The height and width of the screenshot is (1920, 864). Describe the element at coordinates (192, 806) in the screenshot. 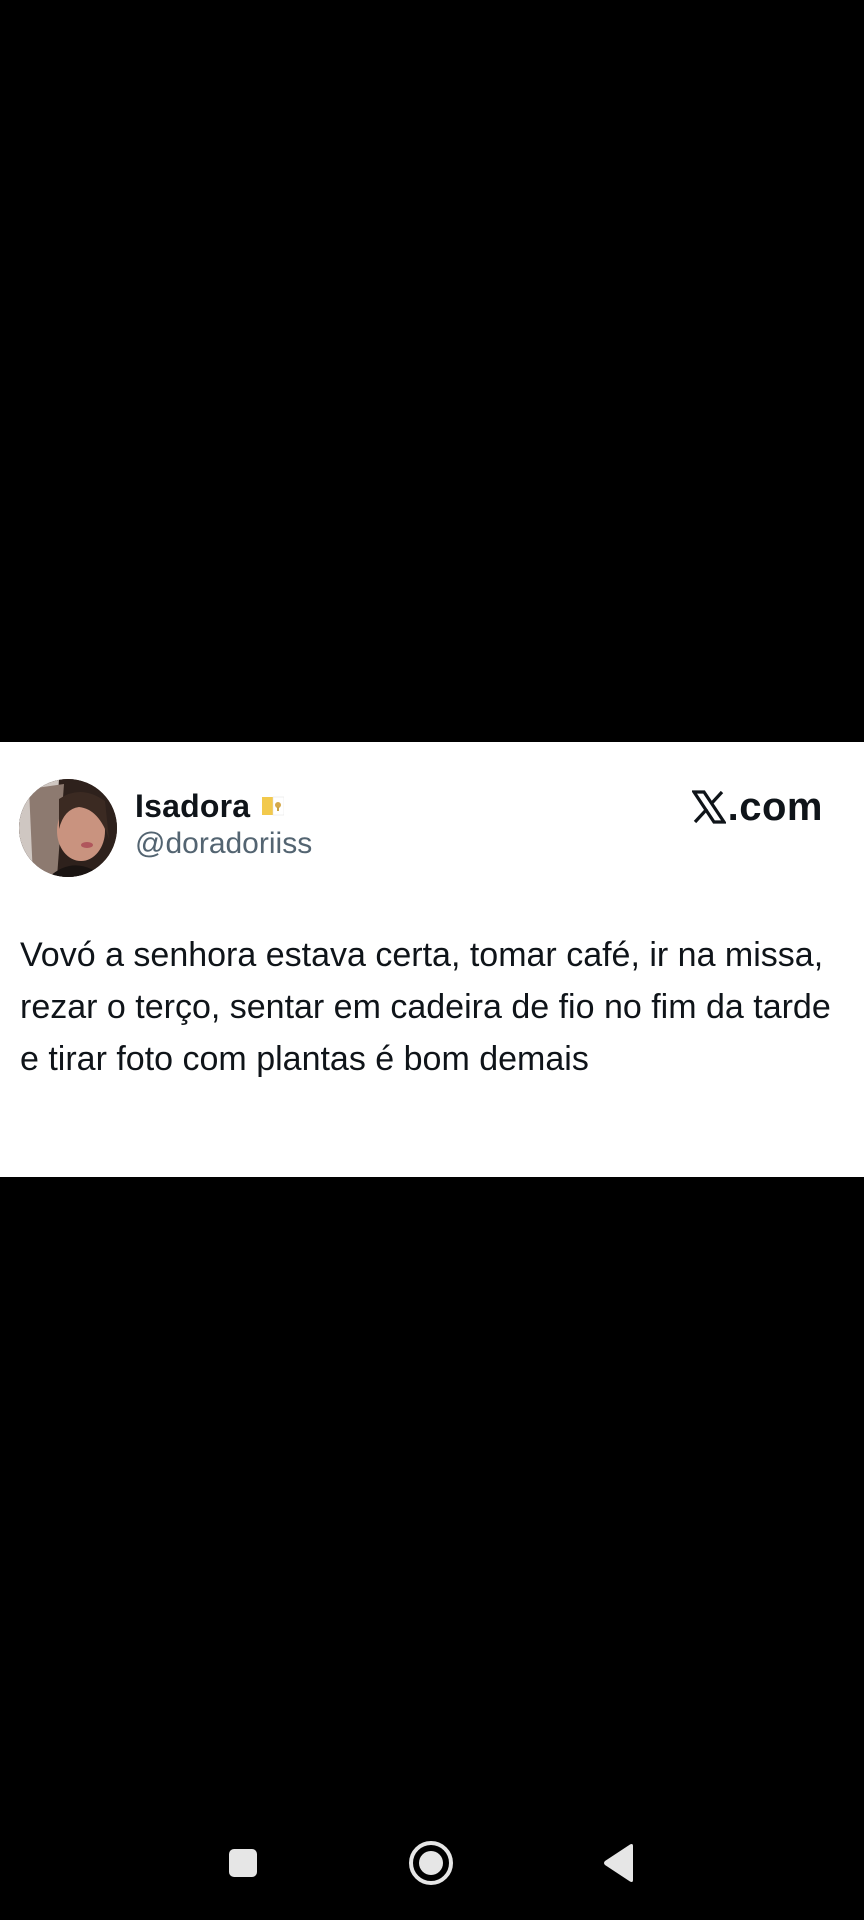

I see `display-name: Isadora` at that location.